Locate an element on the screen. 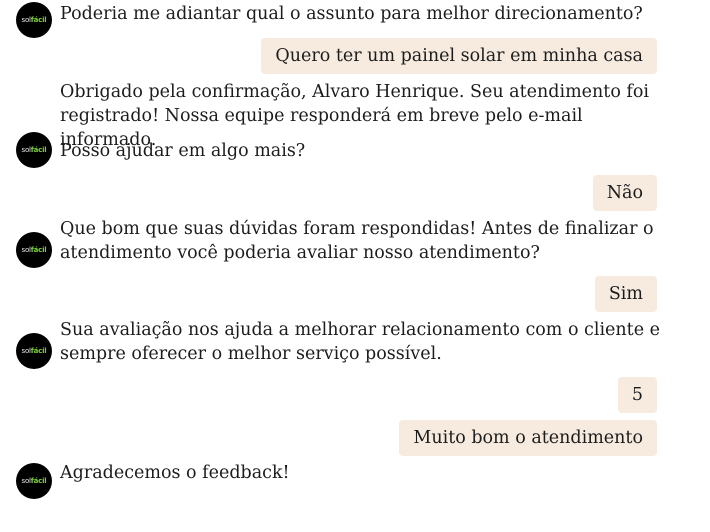  user-message-bubble: Quero ter um painel solar em minha casa is located at coordinates (459, 56).